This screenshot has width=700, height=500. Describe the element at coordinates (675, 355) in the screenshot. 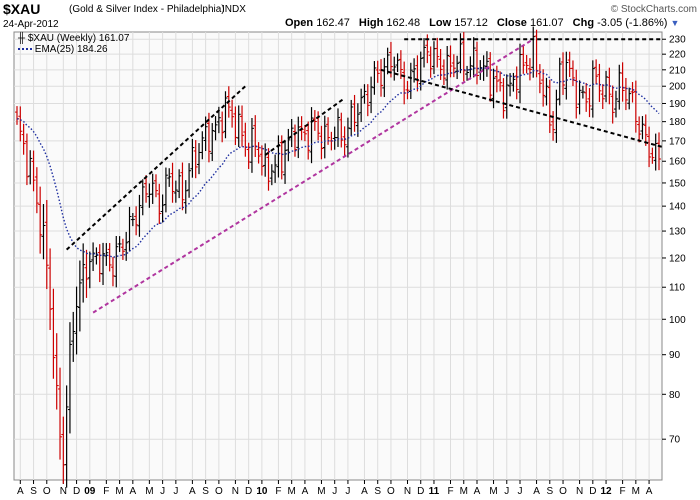

I see `y-tick-label: 90` at that location.